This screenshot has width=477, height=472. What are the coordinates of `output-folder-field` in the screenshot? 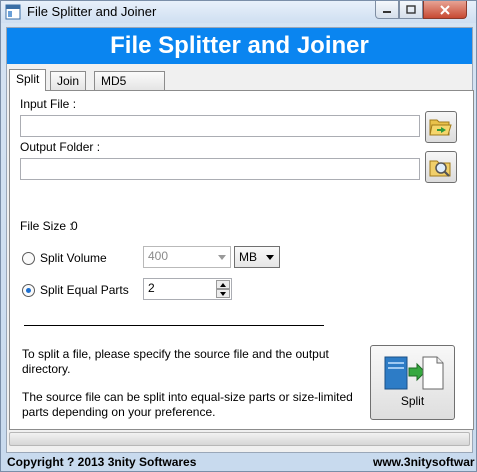 It's located at (220, 169).